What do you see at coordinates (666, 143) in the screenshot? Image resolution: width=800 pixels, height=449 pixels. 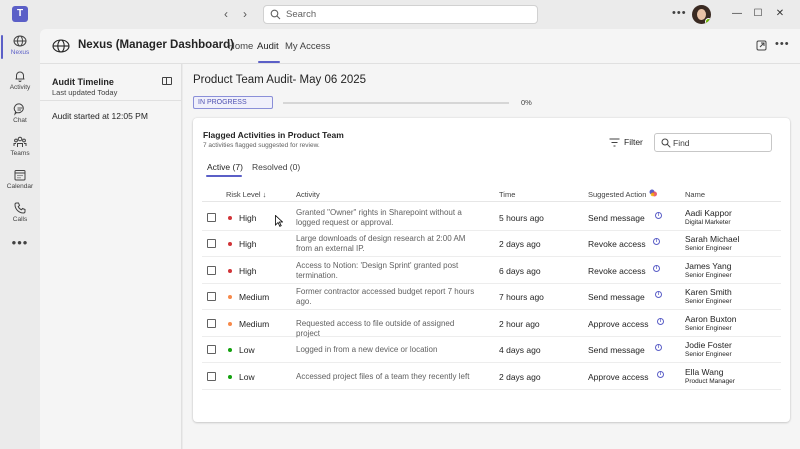 I see `search-icon` at bounding box center [666, 143].